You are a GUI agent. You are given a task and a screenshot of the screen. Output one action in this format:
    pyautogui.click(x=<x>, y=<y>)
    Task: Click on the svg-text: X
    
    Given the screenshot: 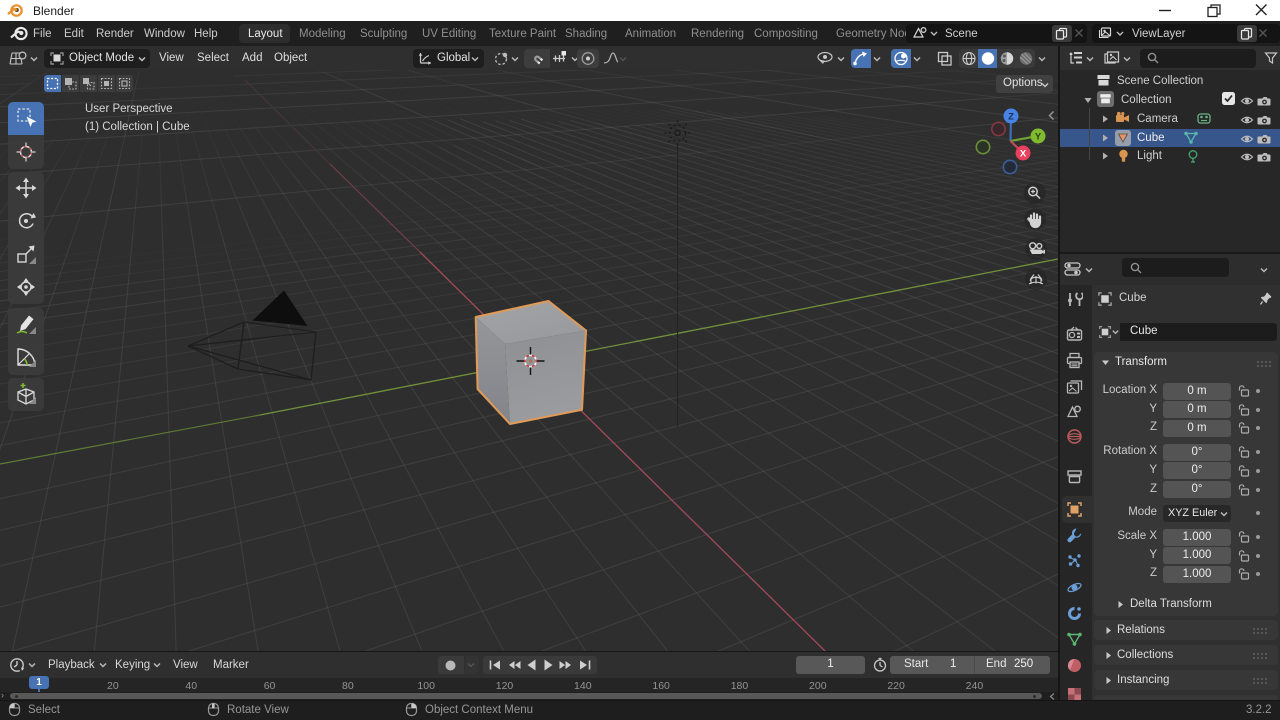 What is the action you would take?
    pyautogui.click(x=1023, y=154)
    